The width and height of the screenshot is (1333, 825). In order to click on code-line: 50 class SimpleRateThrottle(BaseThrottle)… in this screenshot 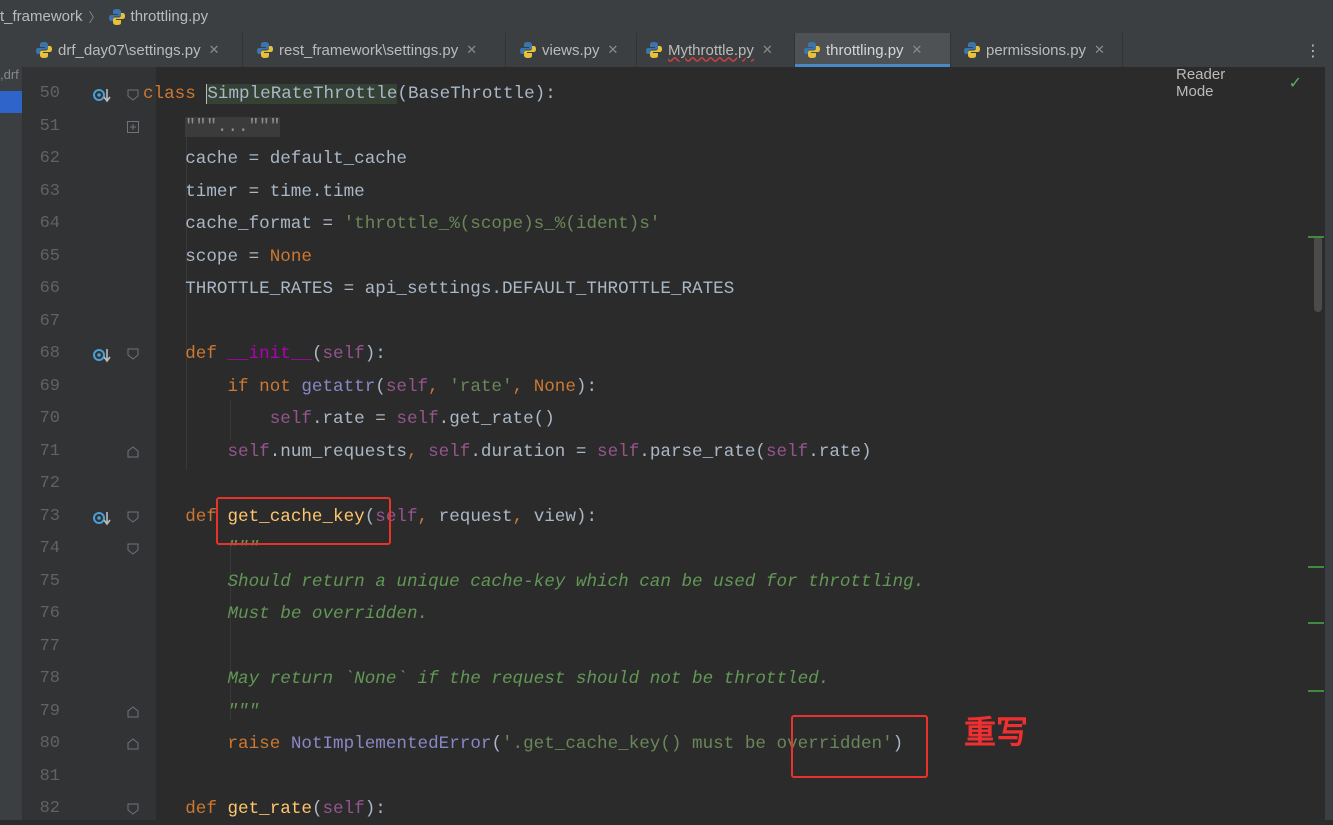, I will do `click(656, 94)`.